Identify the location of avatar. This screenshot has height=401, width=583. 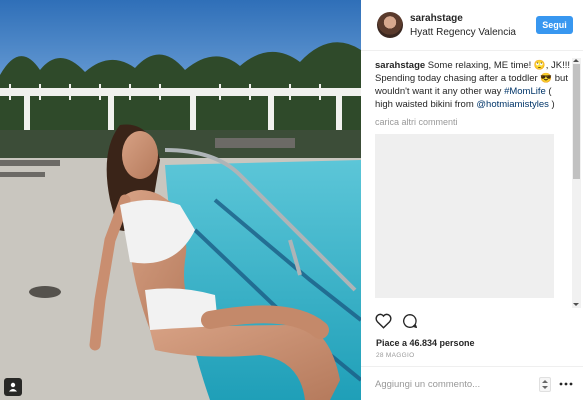
(390, 25).